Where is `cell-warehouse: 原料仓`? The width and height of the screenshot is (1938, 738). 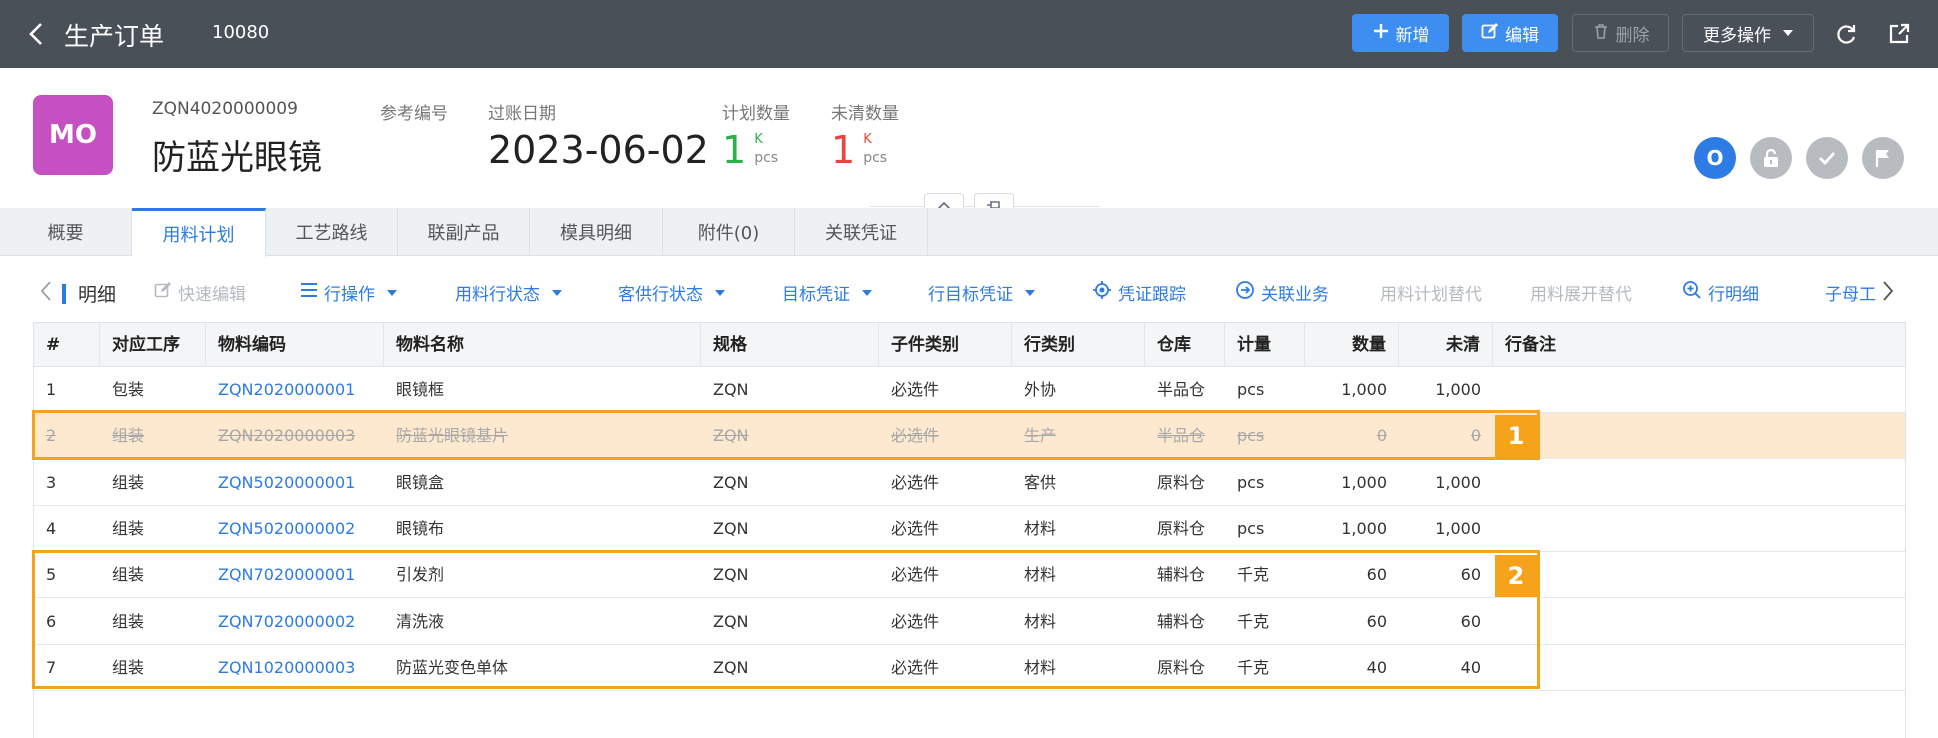
cell-warehouse: 原料仓 is located at coordinates (1181, 528).